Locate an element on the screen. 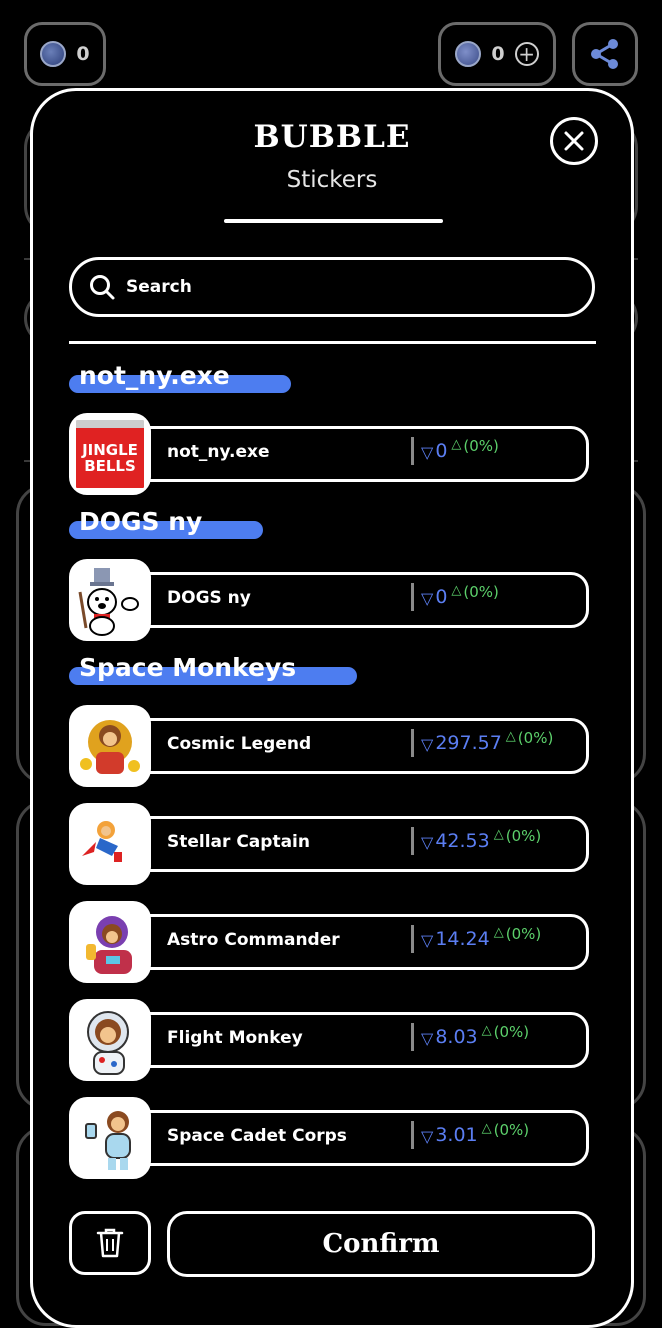  title-underline is located at coordinates (333, 221).